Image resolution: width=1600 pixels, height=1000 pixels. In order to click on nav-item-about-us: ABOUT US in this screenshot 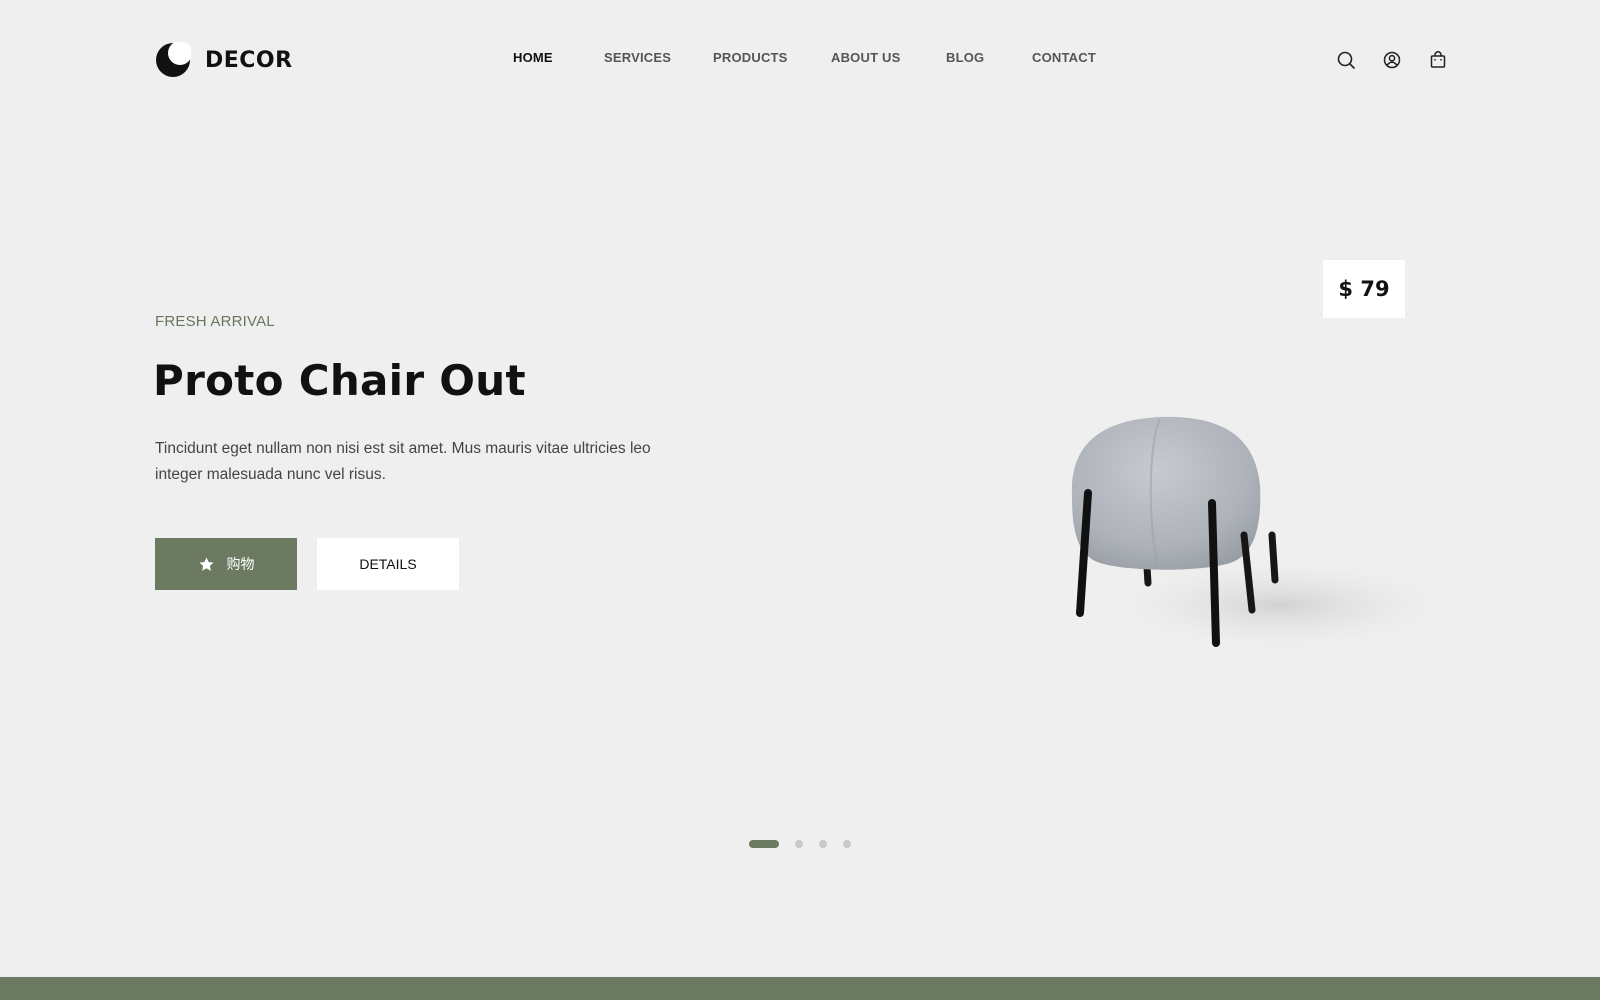, I will do `click(866, 57)`.